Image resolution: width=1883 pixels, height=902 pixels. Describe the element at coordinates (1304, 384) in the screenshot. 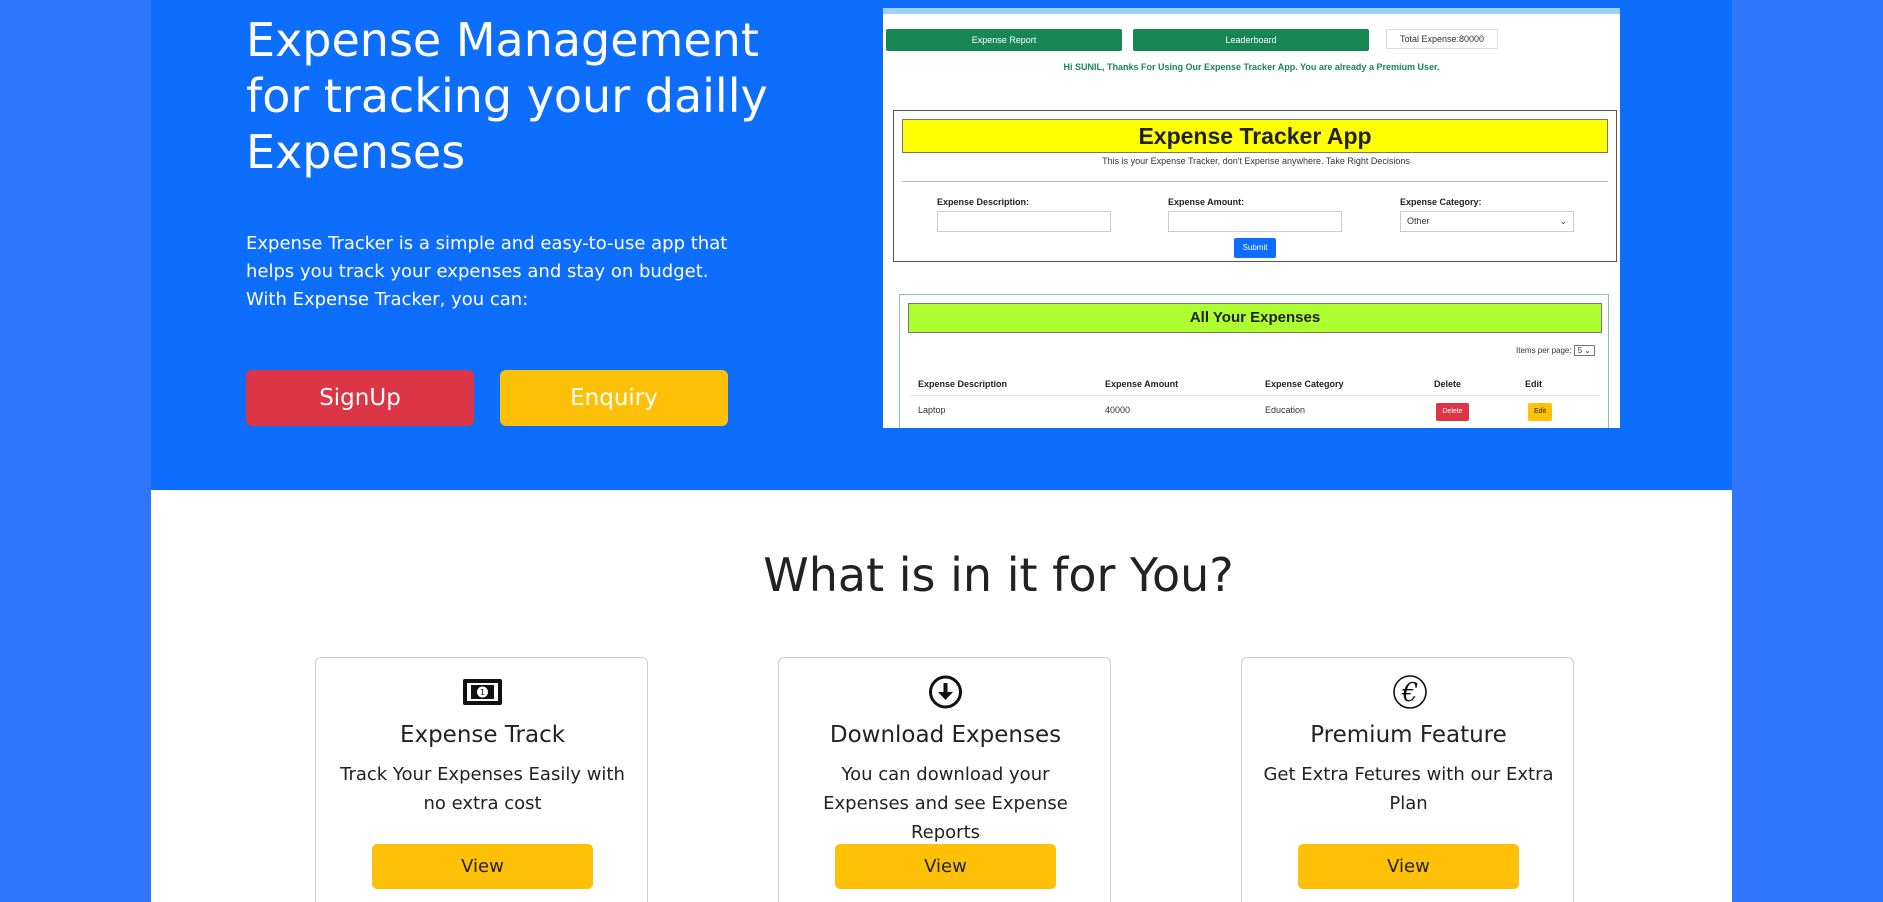

I see `column-header: Expense Category` at that location.